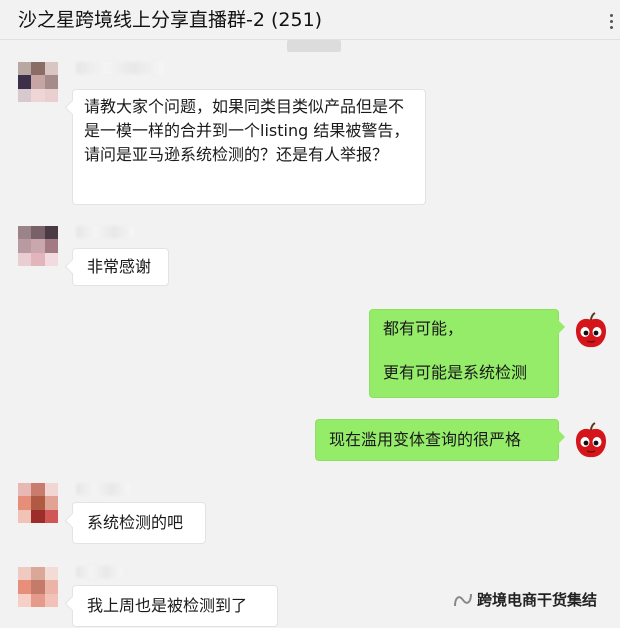 Image resolution: width=620 pixels, height=628 pixels. What do you see at coordinates (314, 46) in the screenshot?
I see `timestamp-chip` at bounding box center [314, 46].